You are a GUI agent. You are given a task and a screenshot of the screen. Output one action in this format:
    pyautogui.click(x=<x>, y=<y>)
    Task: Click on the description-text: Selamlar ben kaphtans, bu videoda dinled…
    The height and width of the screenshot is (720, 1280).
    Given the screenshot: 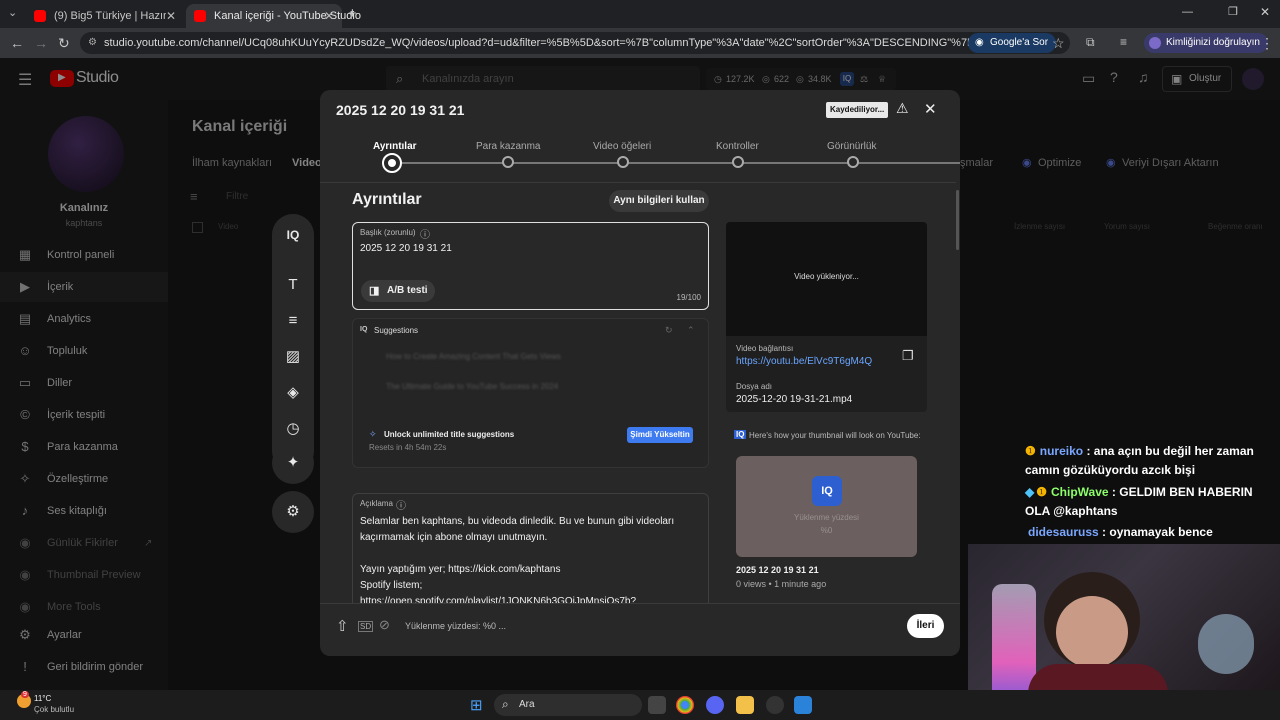 What is the action you would take?
    pyautogui.click(x=530, y=558)
    